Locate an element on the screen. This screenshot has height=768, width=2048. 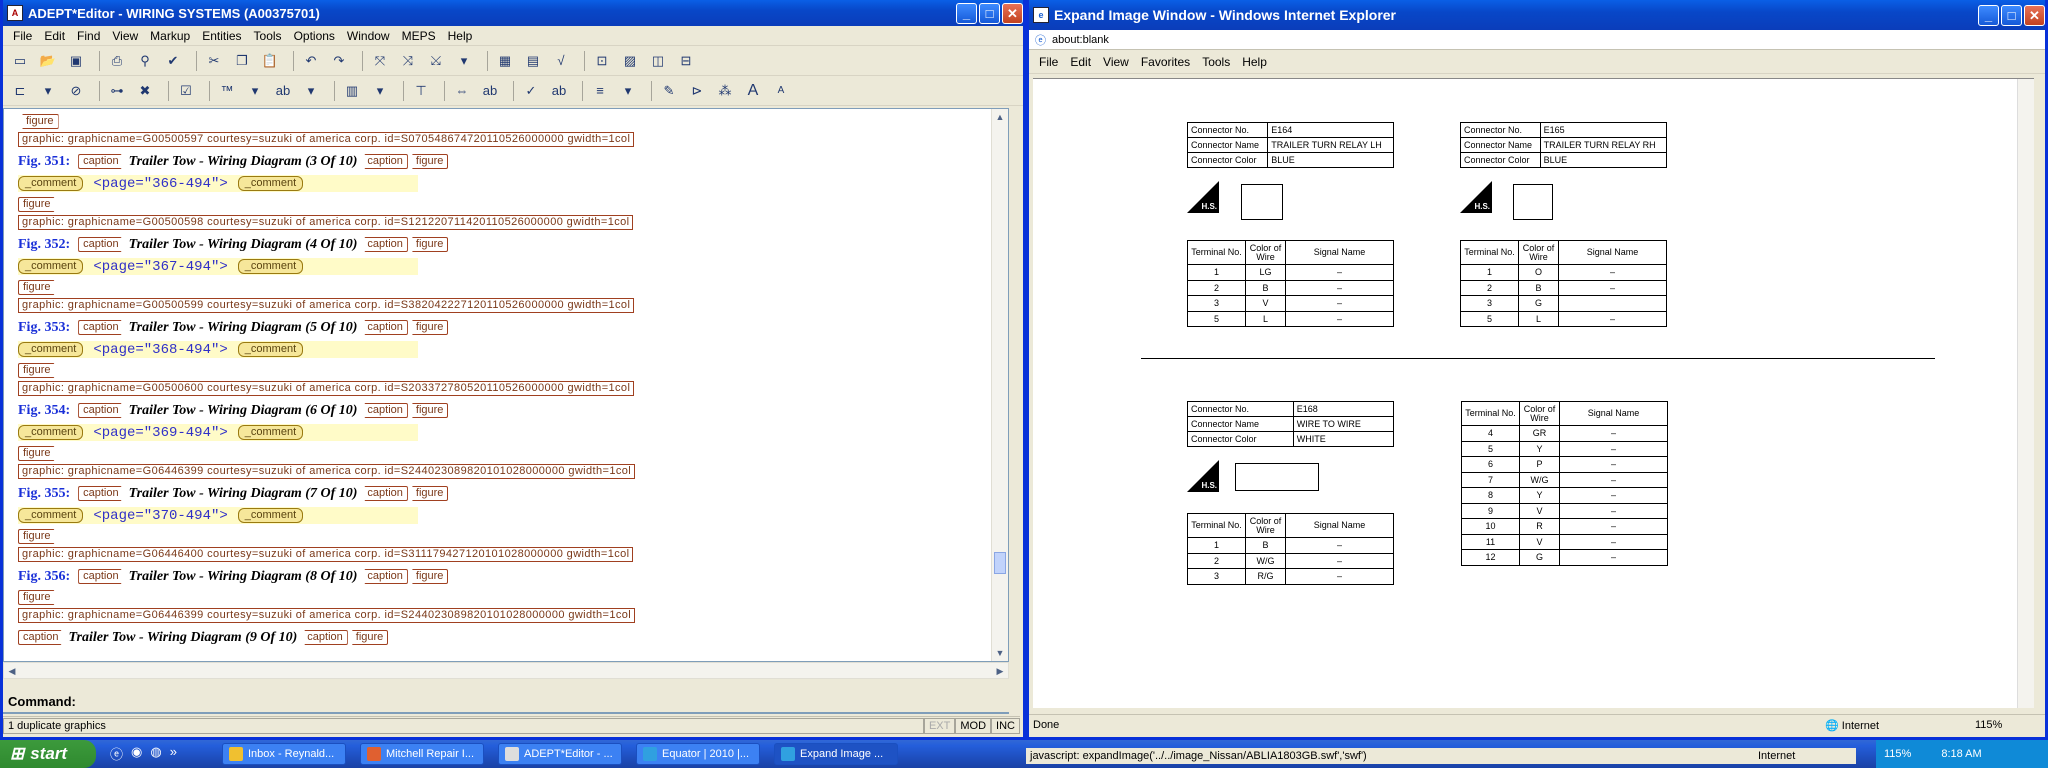
equation-icon: √ is located at coordinates (561, 61).